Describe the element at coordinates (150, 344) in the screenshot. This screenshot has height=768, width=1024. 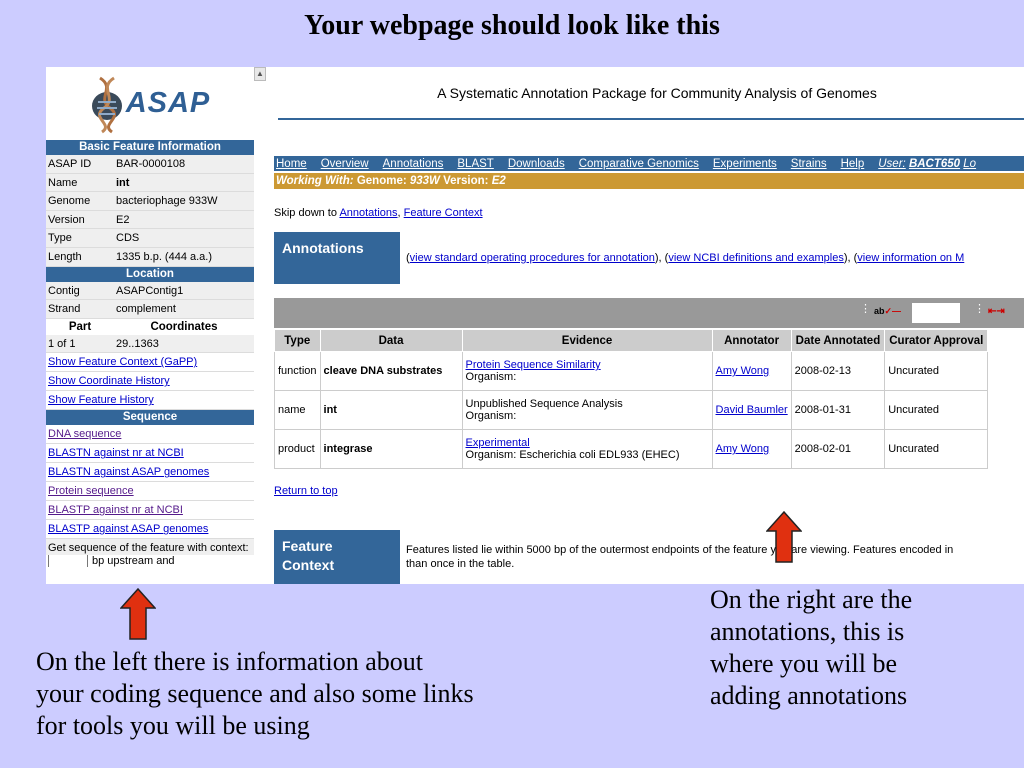
I see `part-row: 1 of 1 29..1363` at that location.